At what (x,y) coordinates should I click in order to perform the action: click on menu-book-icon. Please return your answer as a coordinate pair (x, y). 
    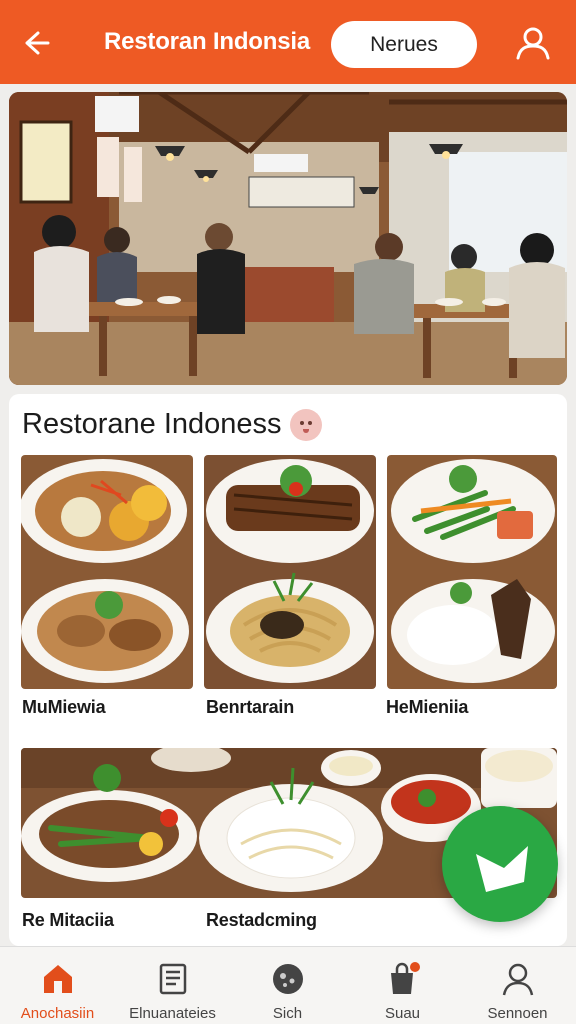
    Looking at the image, I should click on (172, 979).